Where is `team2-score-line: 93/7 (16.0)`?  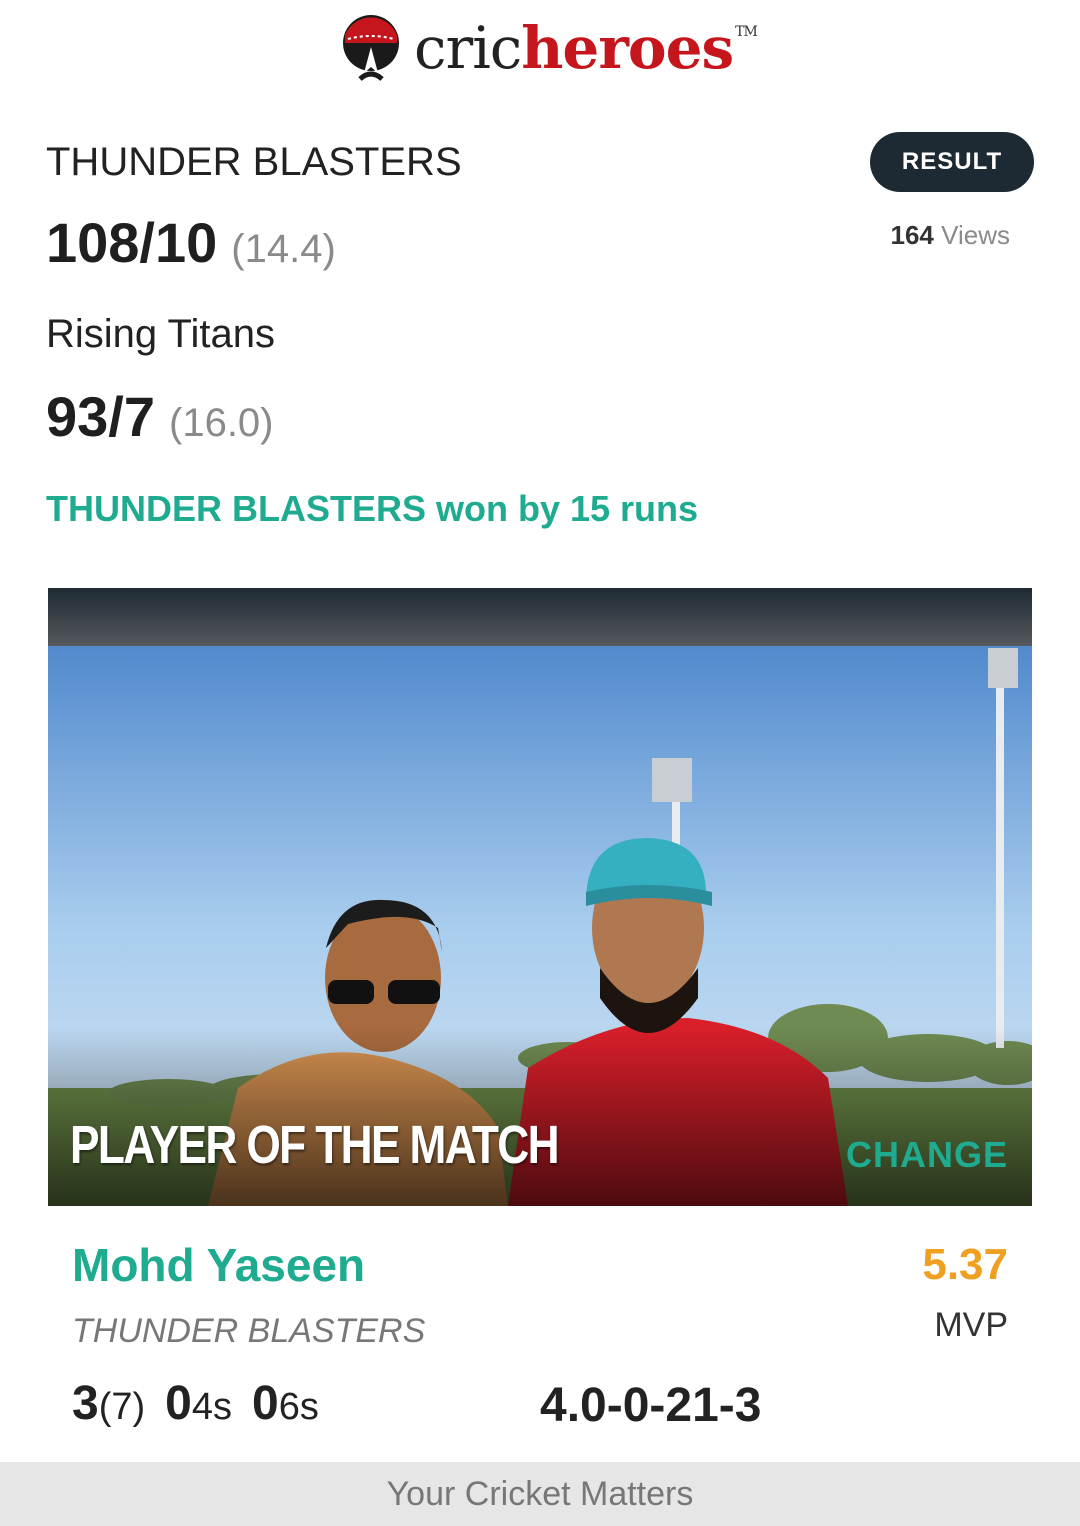 team2-score-line: 93/7 (16.0) is located at coordinates (160, 416).